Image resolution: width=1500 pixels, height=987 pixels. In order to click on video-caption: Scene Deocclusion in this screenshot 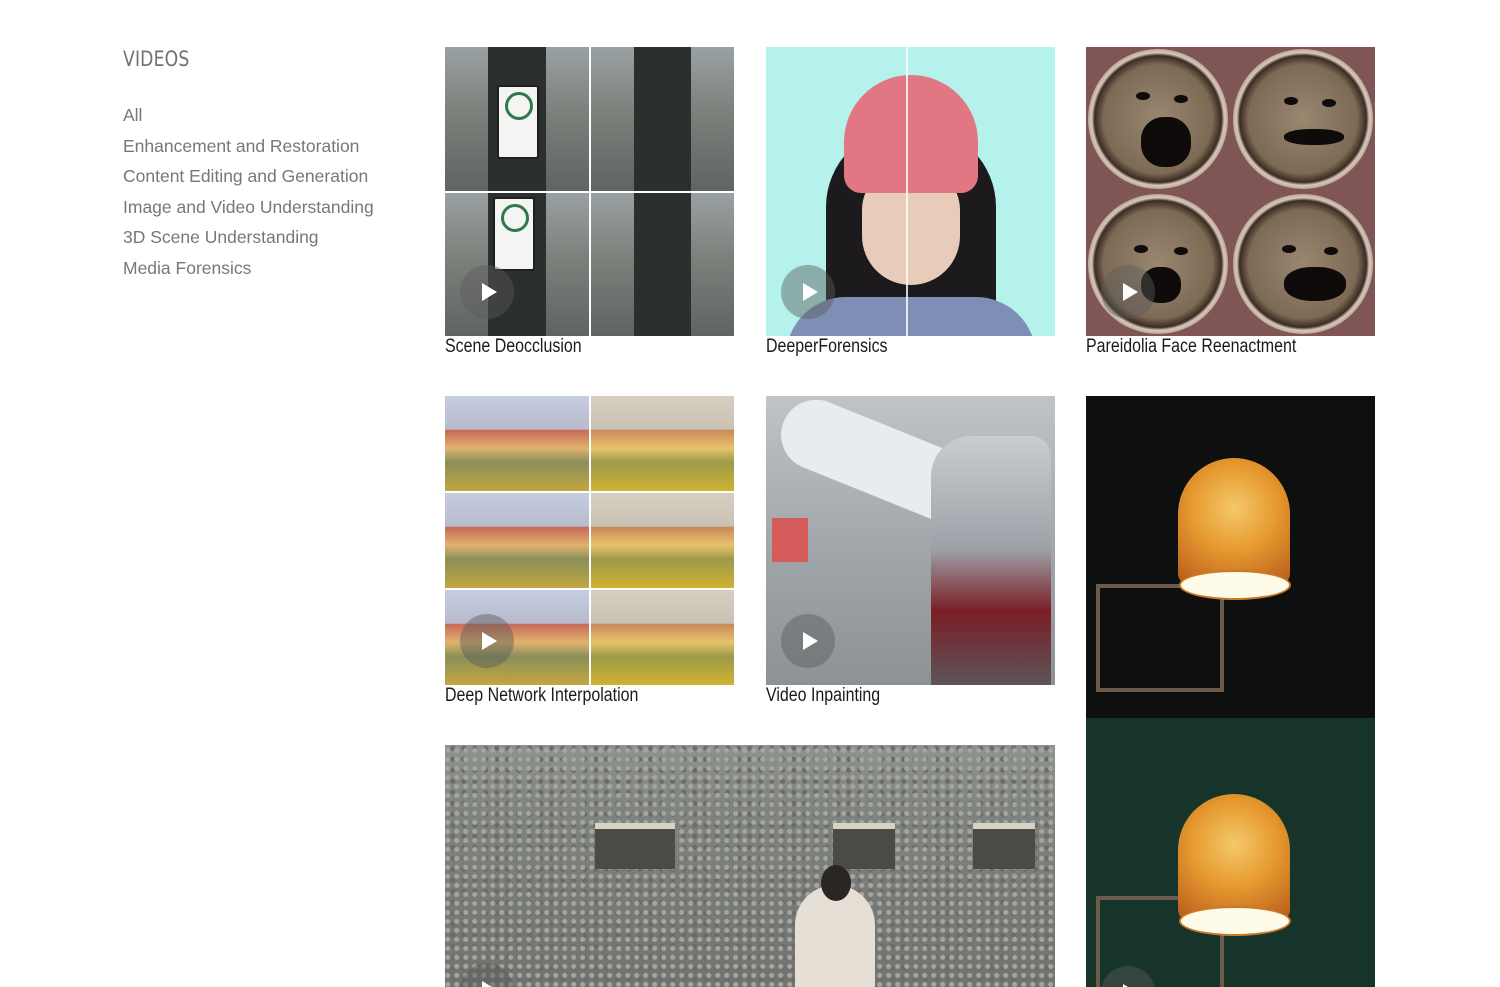, I will do `click(513, 347)`.